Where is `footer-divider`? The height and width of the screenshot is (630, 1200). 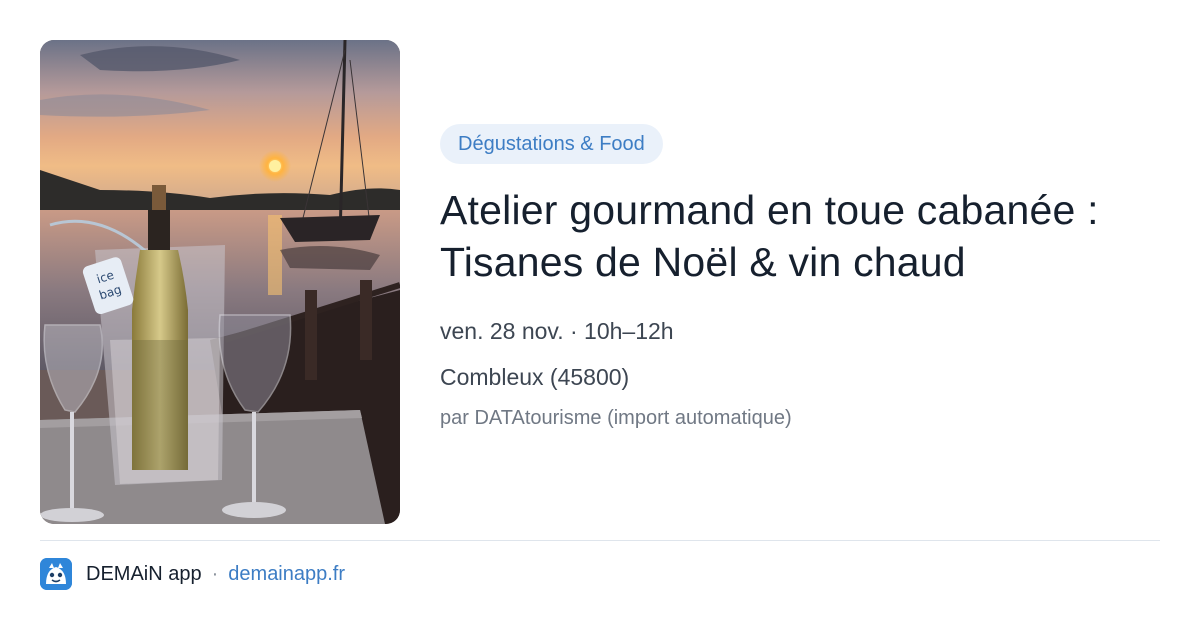 footer-divider is located at coordinates (600, 540).